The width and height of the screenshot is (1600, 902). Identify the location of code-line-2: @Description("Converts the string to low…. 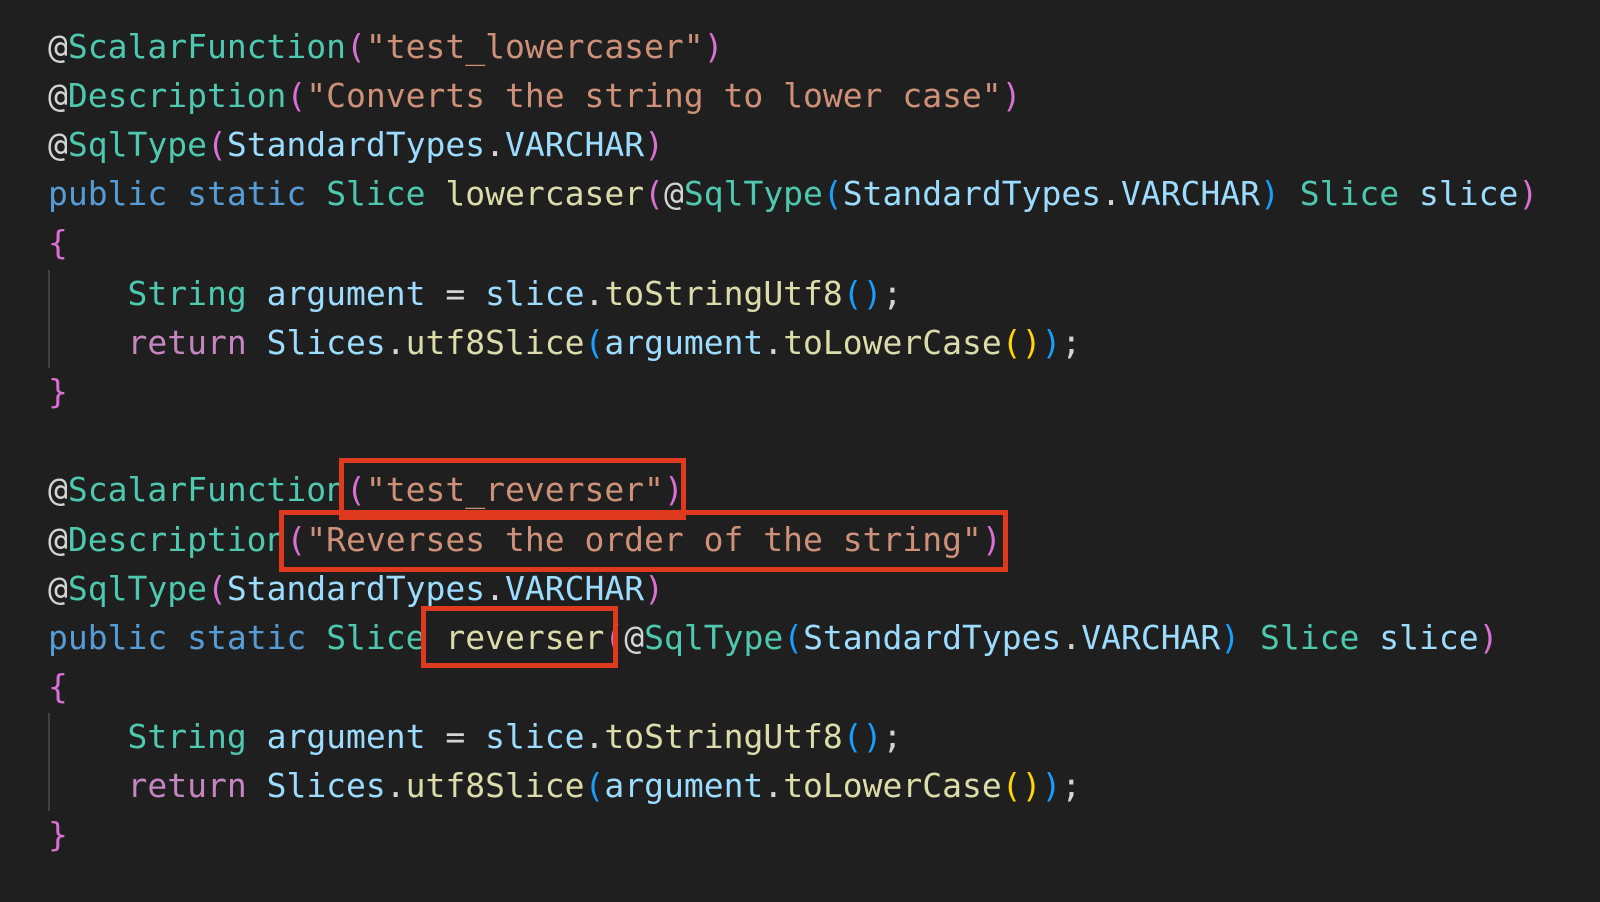
(535, 95).